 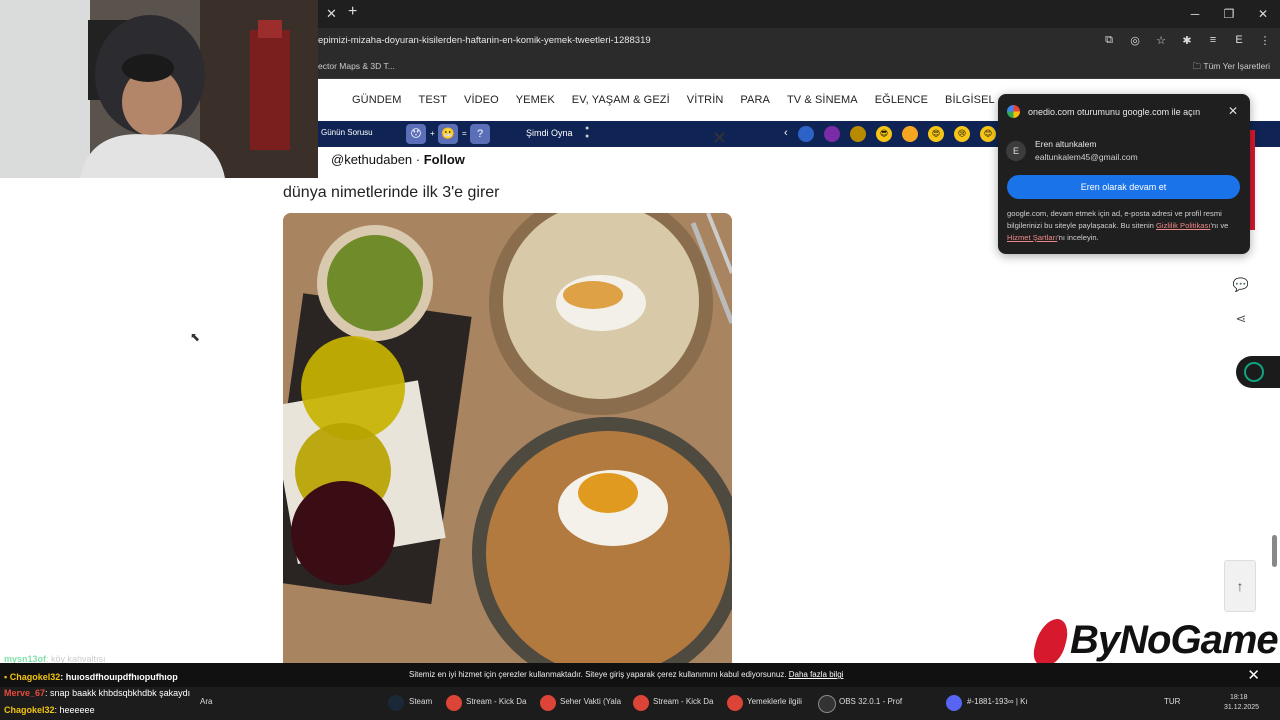 I want to click on chat-message: Chagokel32: heeeeee, so click(x=49, y=710).